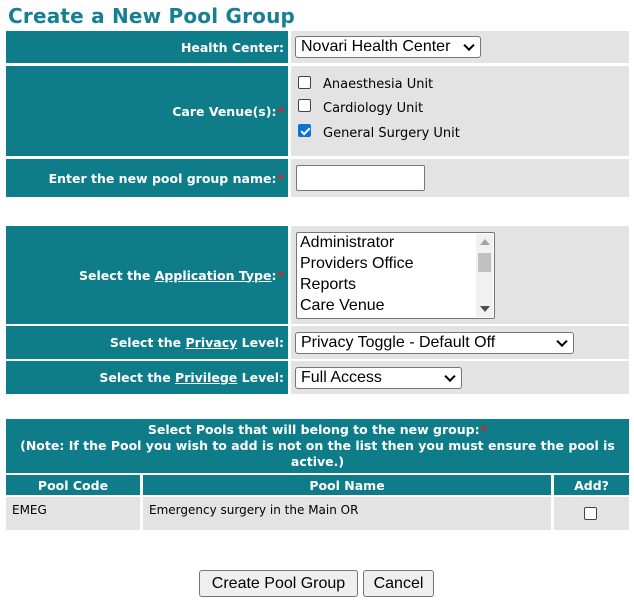 This screenshot has width=634, height=606. What do you see at coordinates (395, 306) in the screenshot?
I see `listbox-option: Care Venue` at bounding box center [395, 306].